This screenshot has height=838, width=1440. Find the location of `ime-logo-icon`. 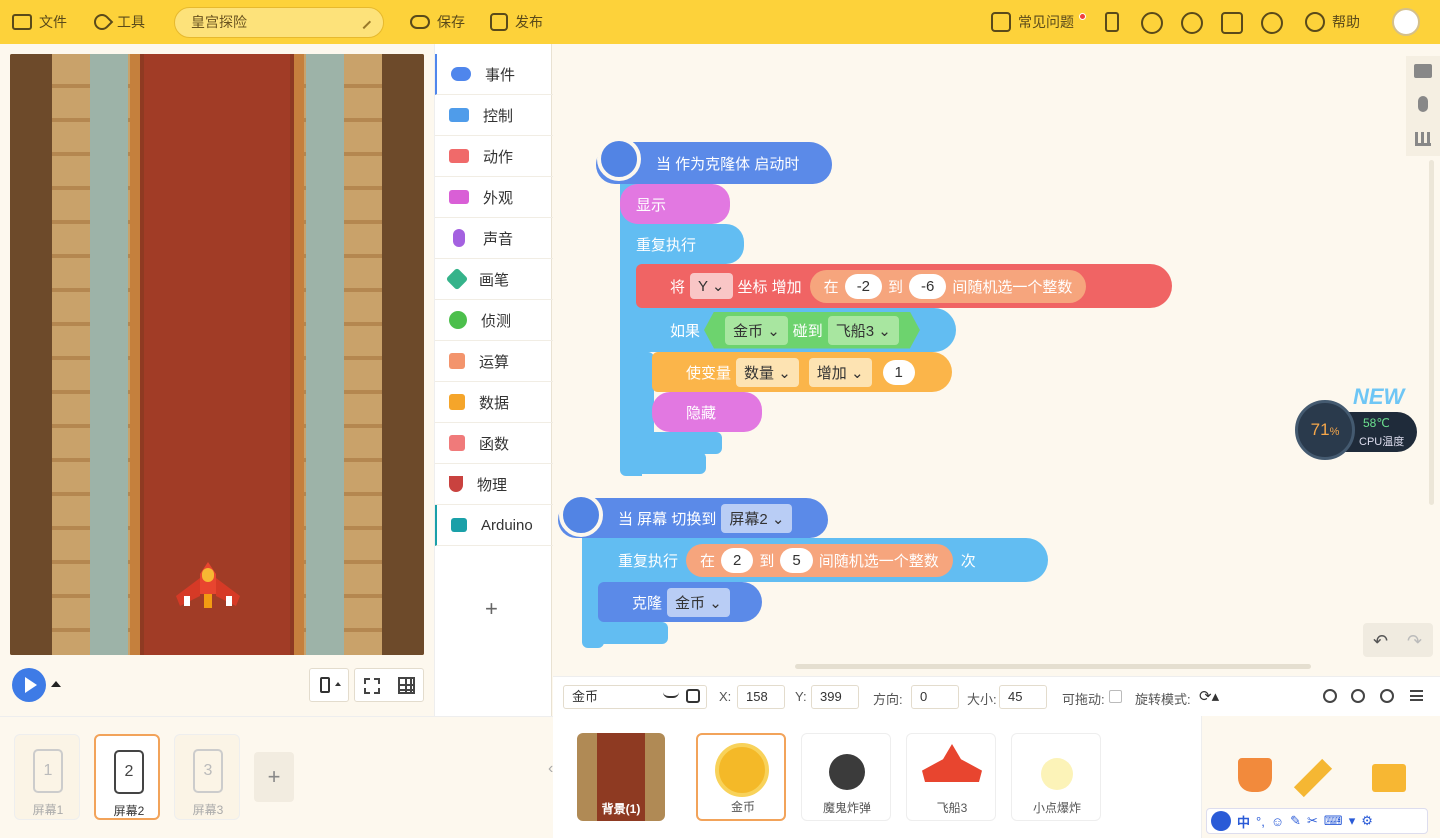

ime-logo-icon is located at coordinates (1221, 821).